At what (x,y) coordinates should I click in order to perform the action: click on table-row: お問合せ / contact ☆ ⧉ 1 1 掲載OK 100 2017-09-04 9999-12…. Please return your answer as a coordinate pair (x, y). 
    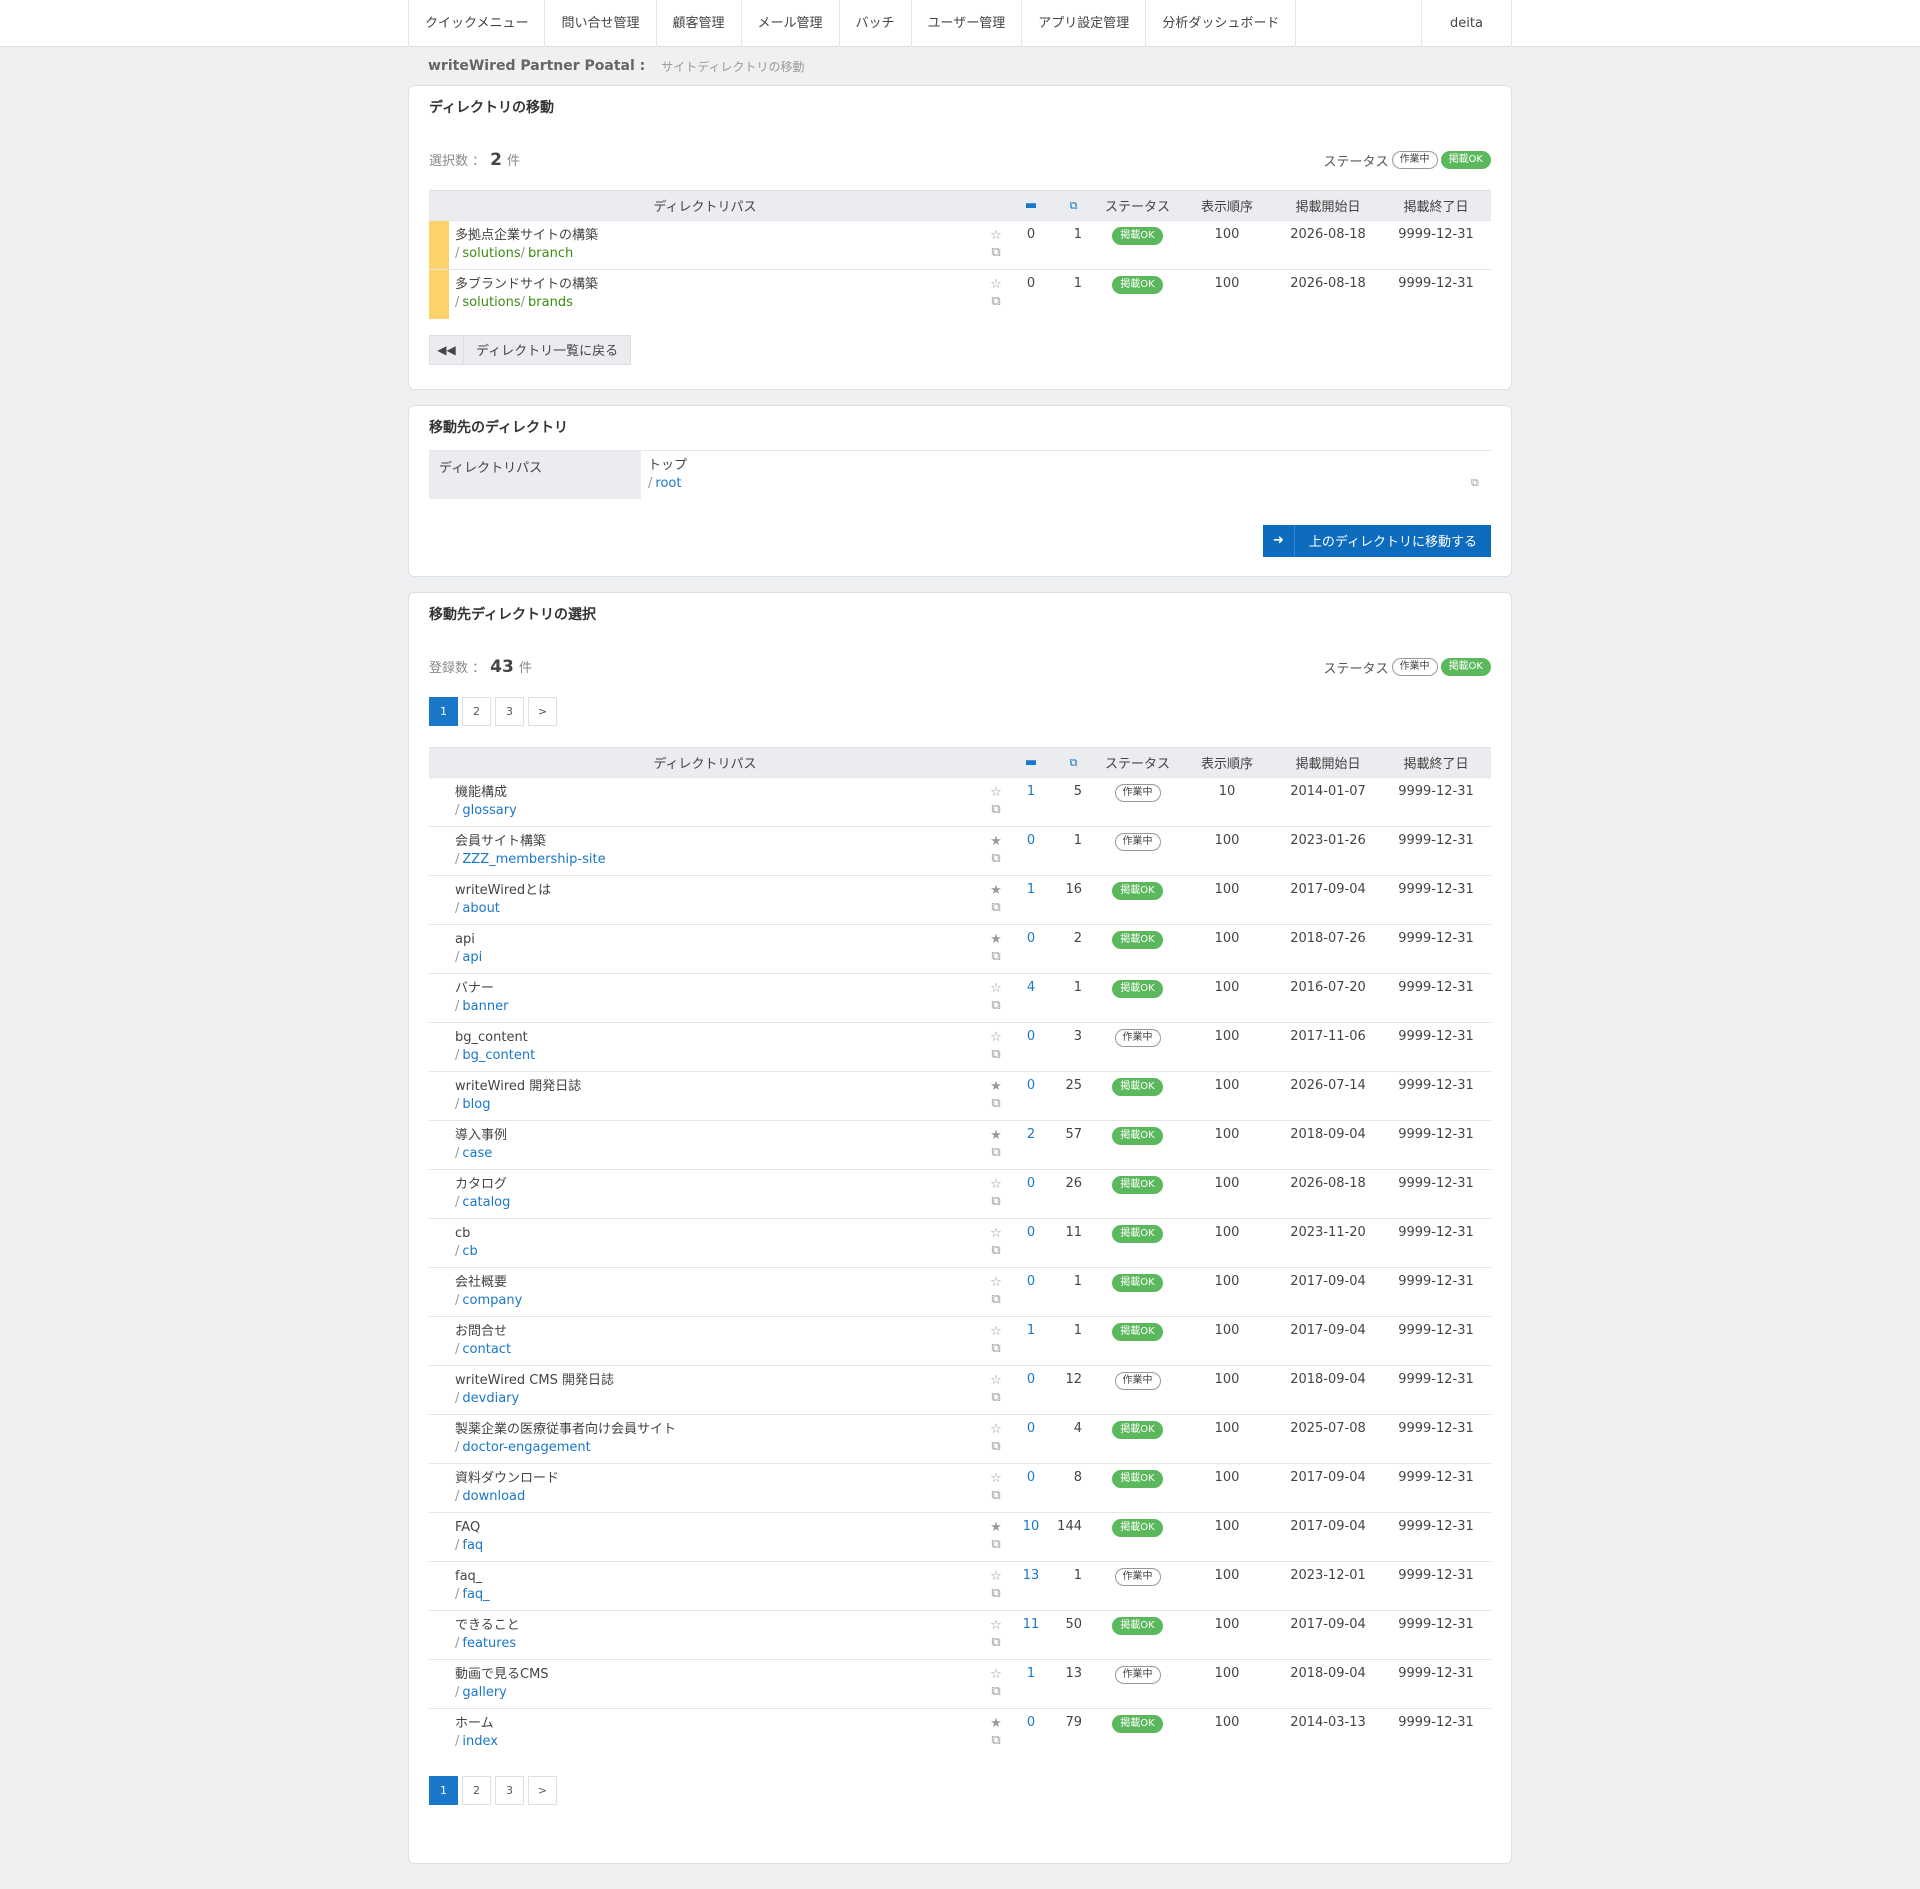
    Looking at the image, I should click on (960, 1341).